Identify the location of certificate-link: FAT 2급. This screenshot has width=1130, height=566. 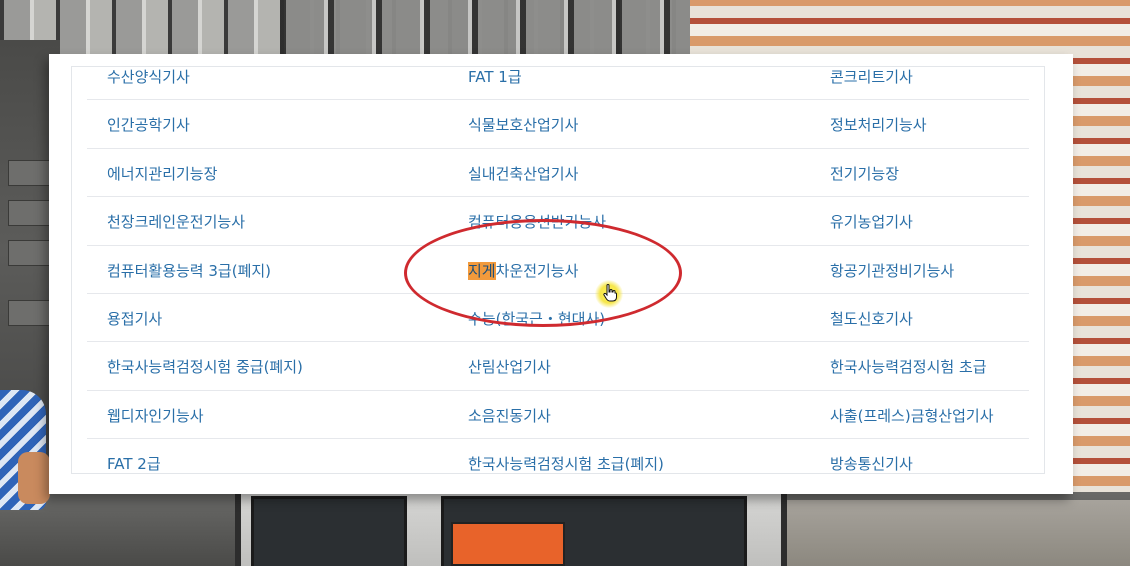
(134, 463).